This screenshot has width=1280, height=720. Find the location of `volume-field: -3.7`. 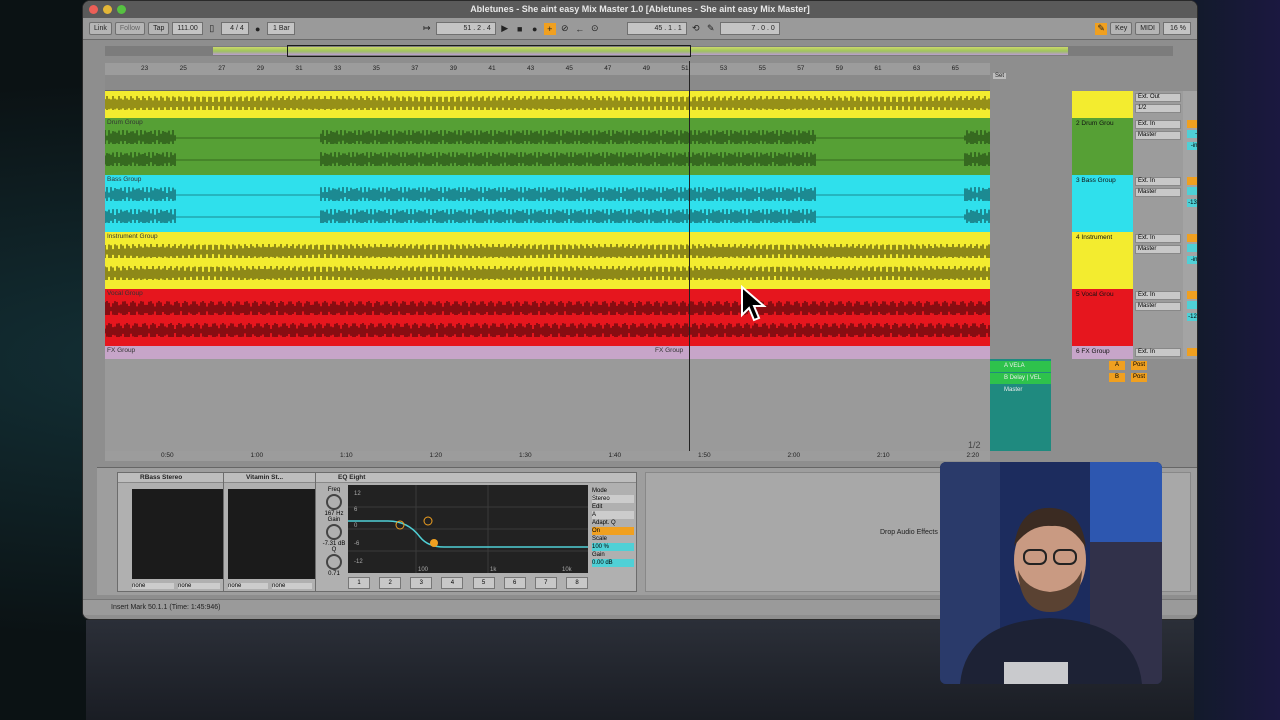

volume-field: -3.7 is located at coordinates (1192, 305).